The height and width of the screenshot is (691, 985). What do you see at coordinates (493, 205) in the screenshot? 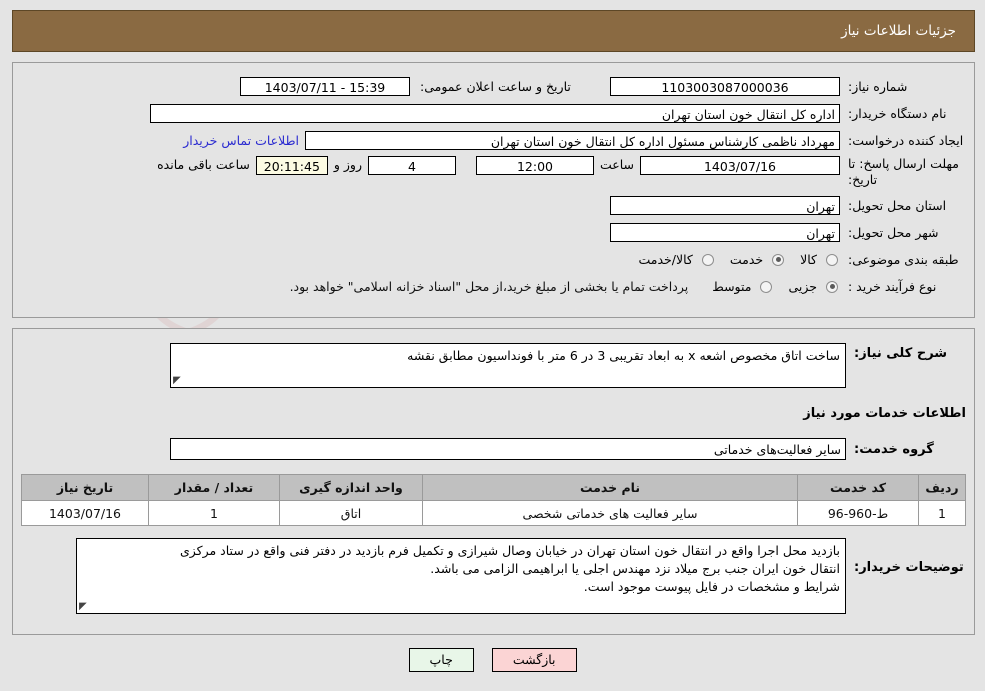
I see `row-province: استان محل تحویل: تهران` at bounding box center [493, 205].